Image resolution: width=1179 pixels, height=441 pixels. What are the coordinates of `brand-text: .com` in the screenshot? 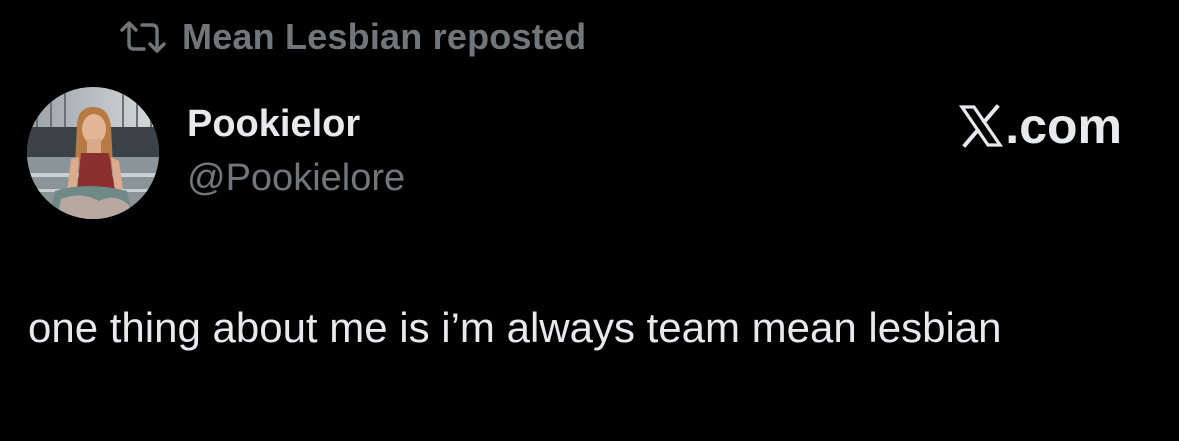 It's located at (1063, 126).